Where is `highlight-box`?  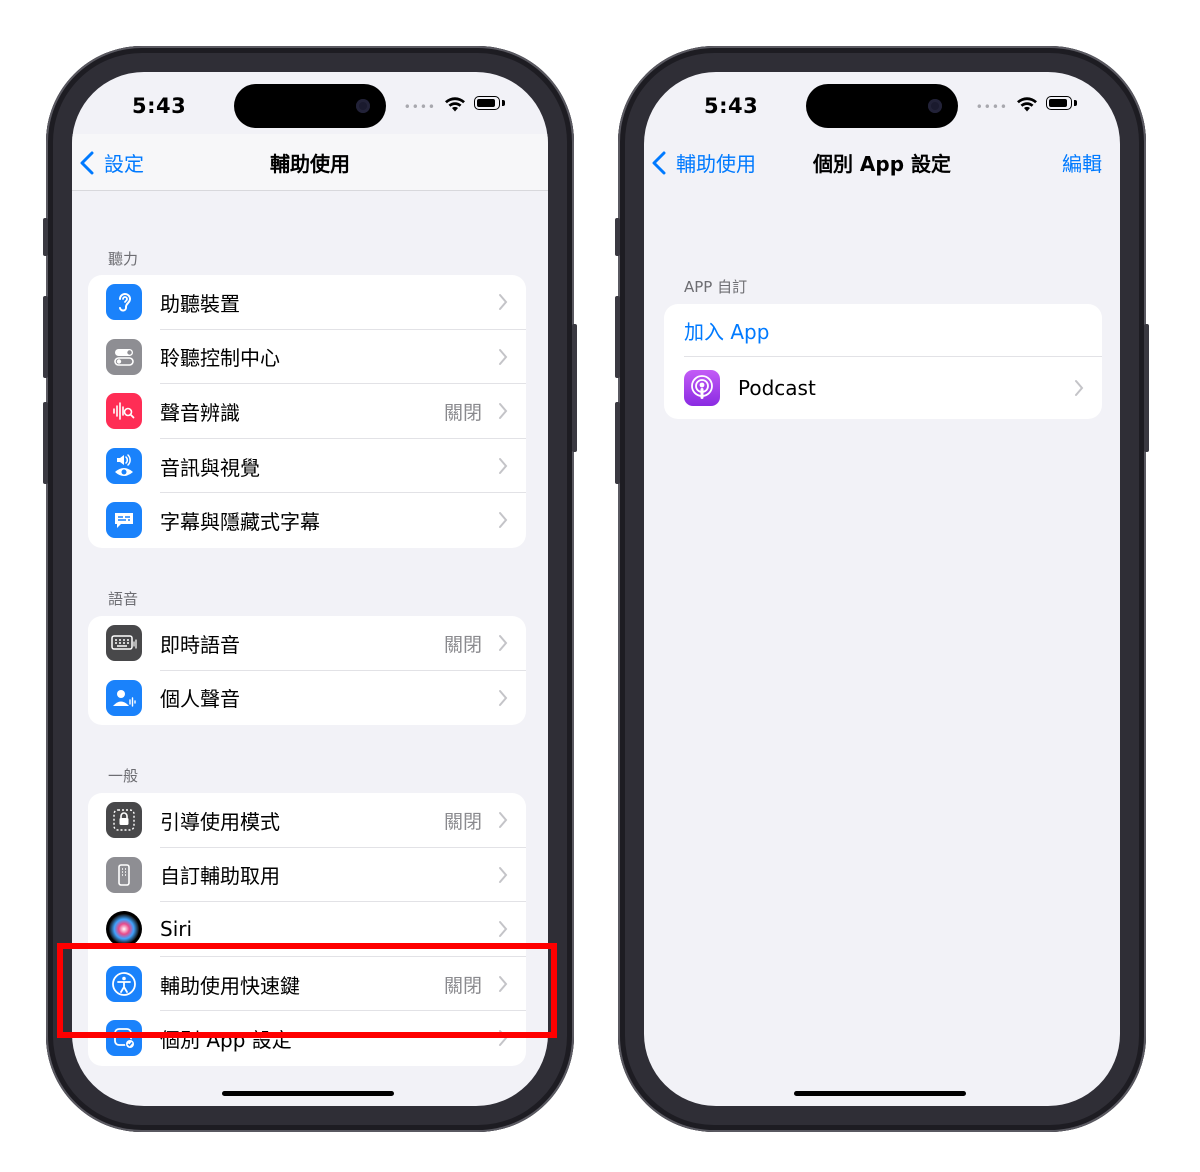
highlight-box is located at coordinates (307, 990).